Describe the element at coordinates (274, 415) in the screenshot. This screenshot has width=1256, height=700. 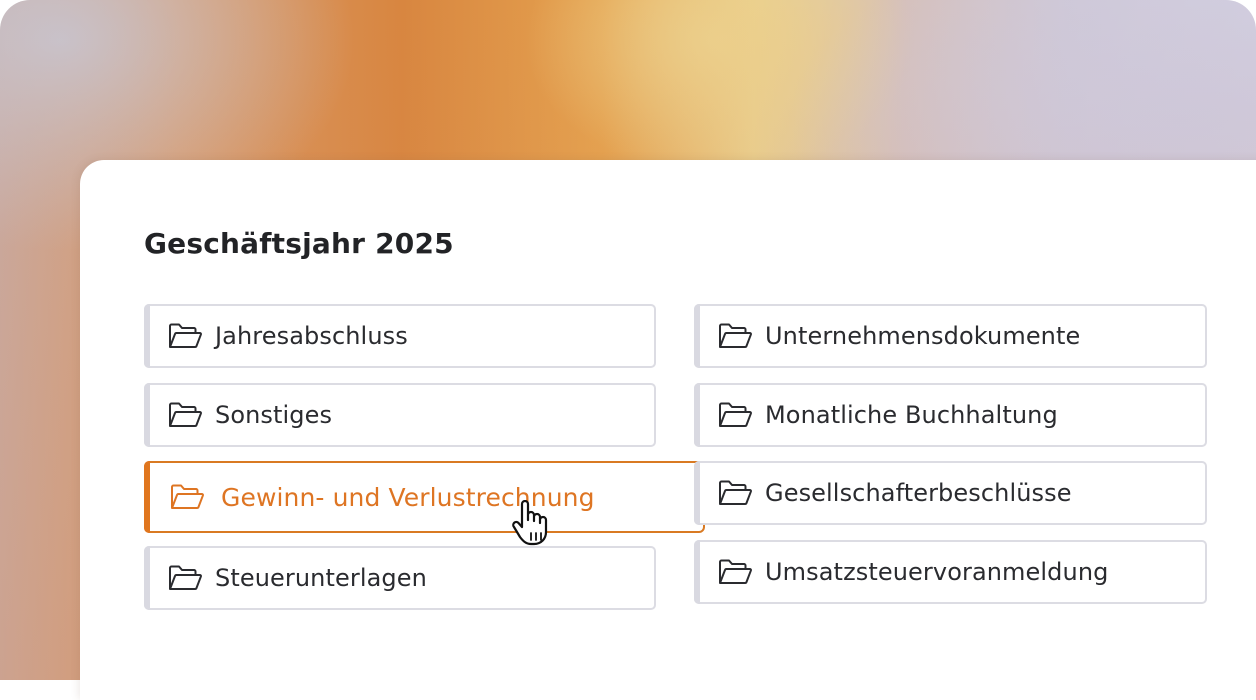
I see `folder-label: Sonstiges` at that location.